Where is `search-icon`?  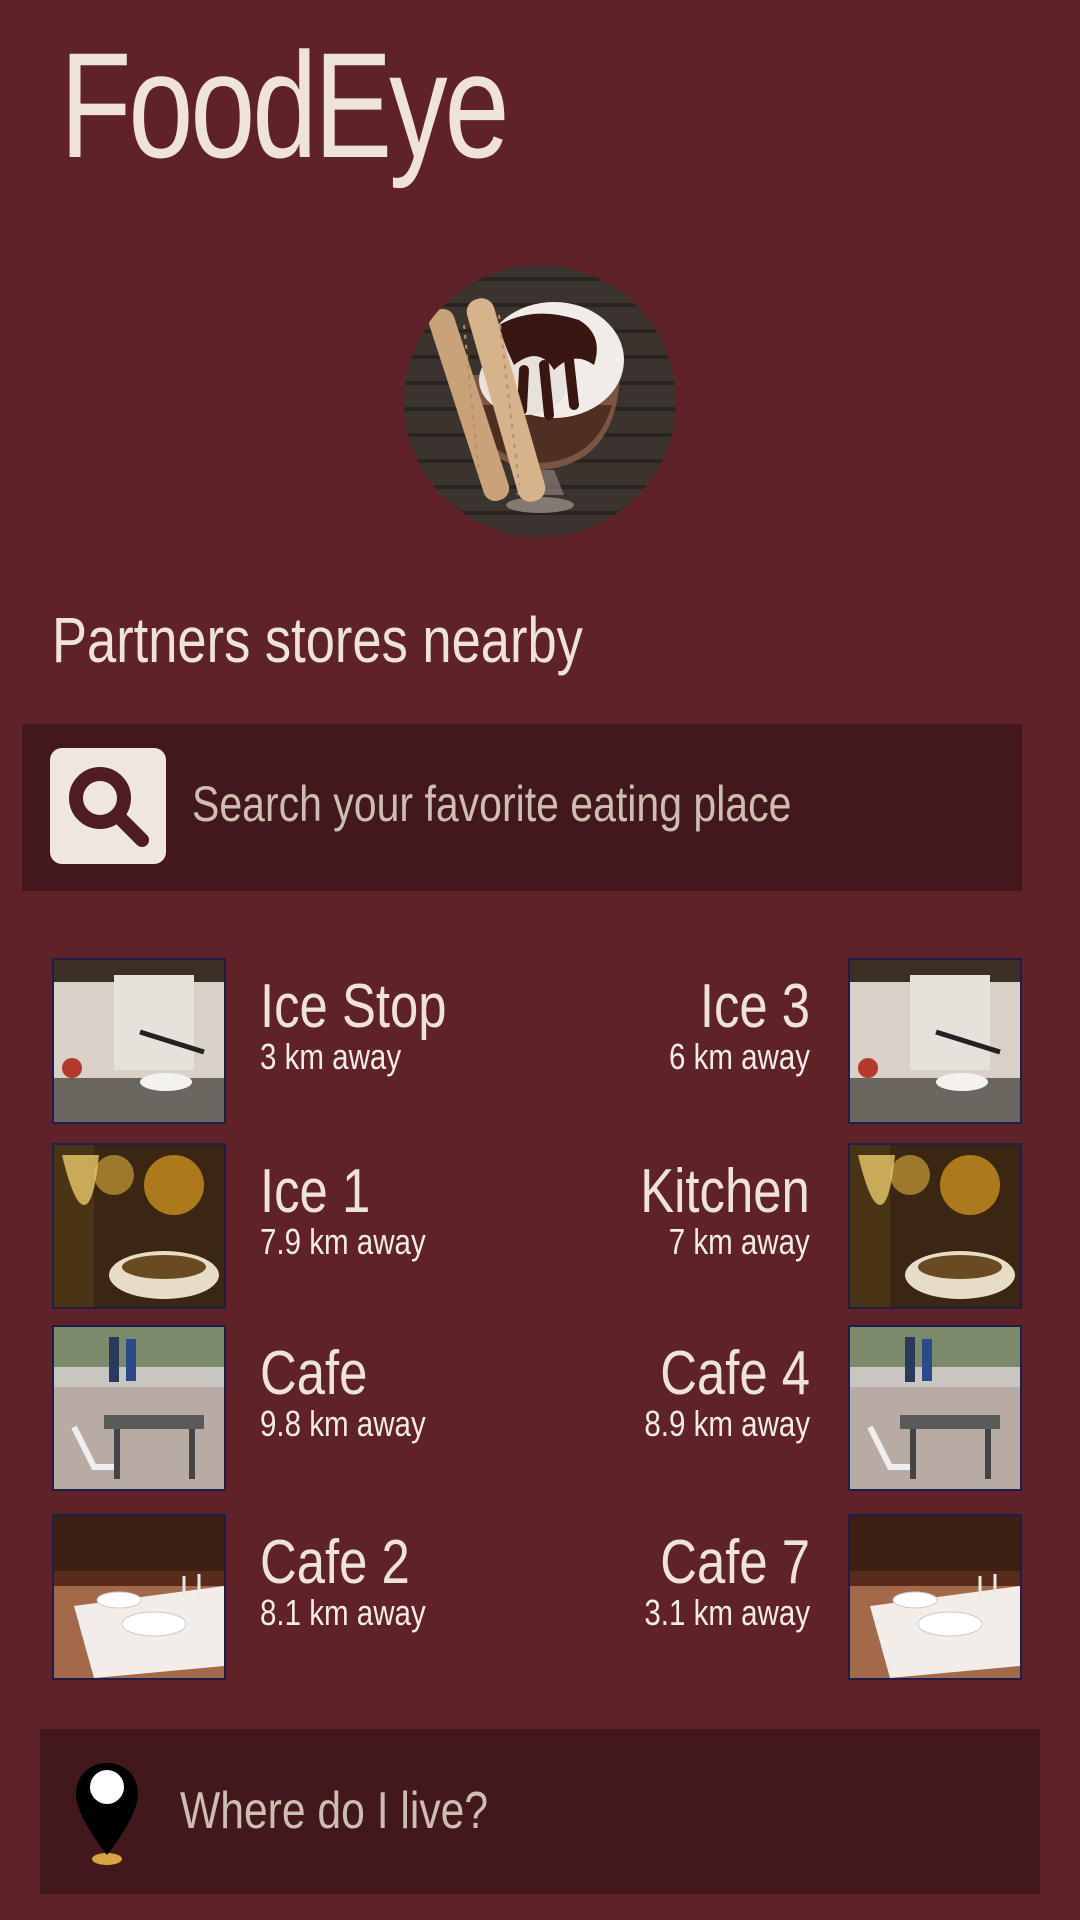
search-icon is located at coordinates (109, 807).